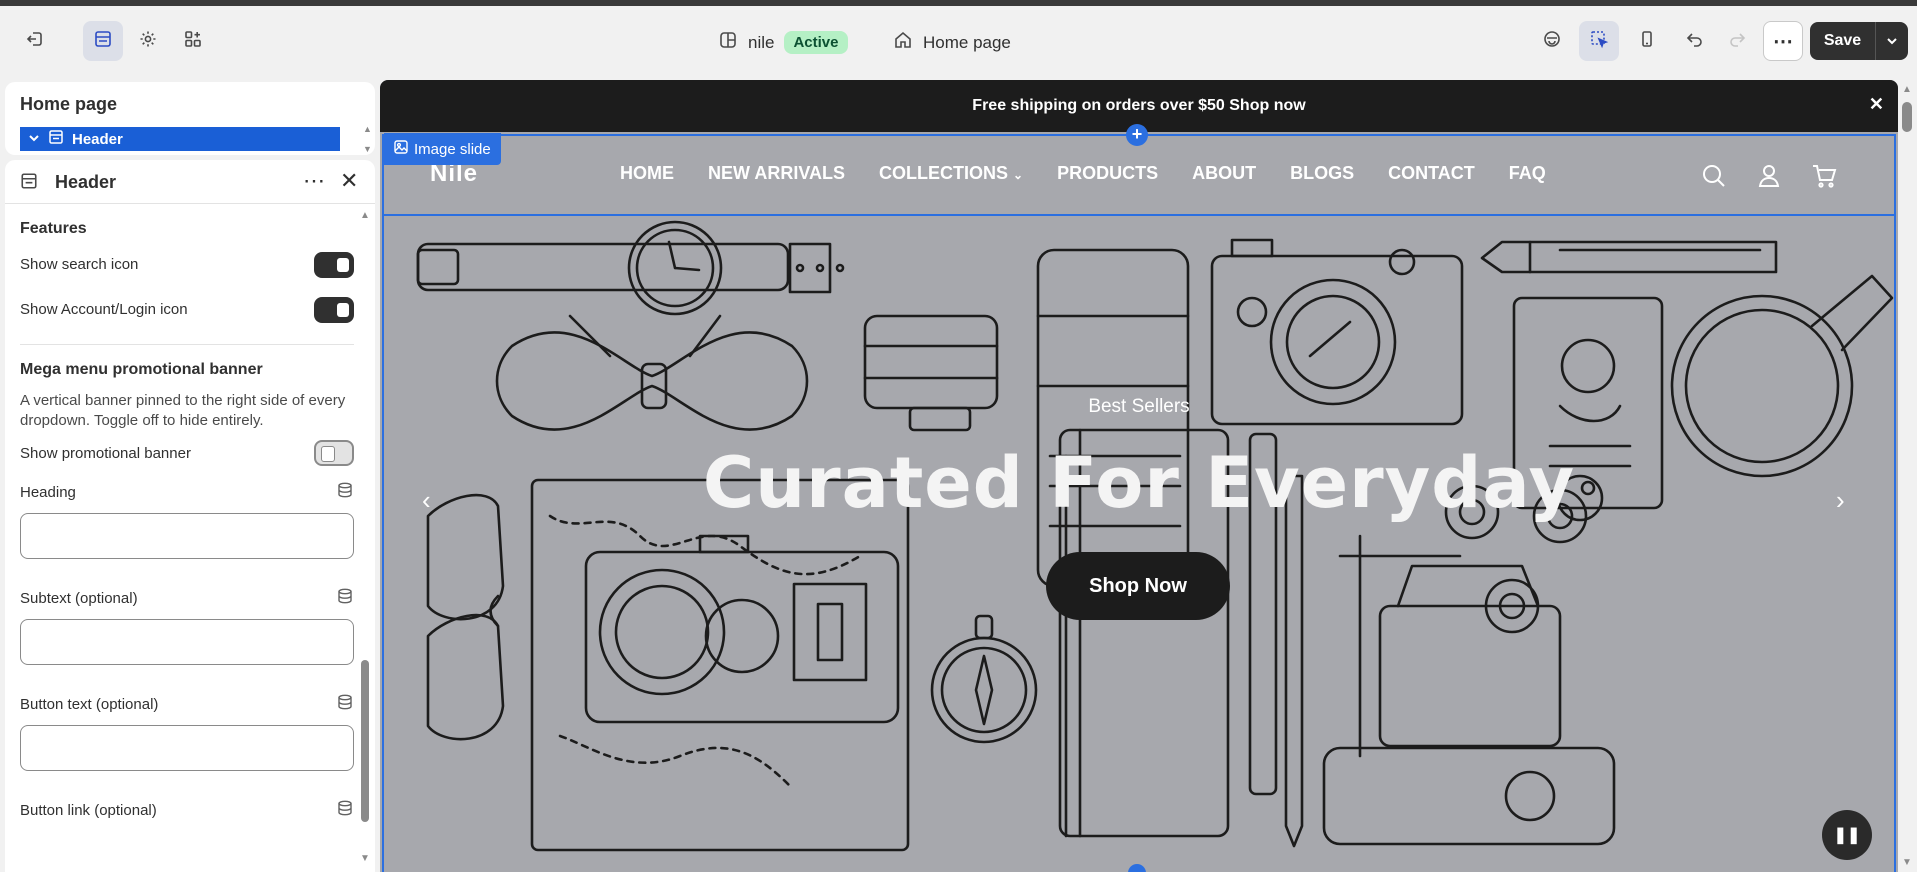  I want to click on section-tag: Image slide, so click(442, 149).